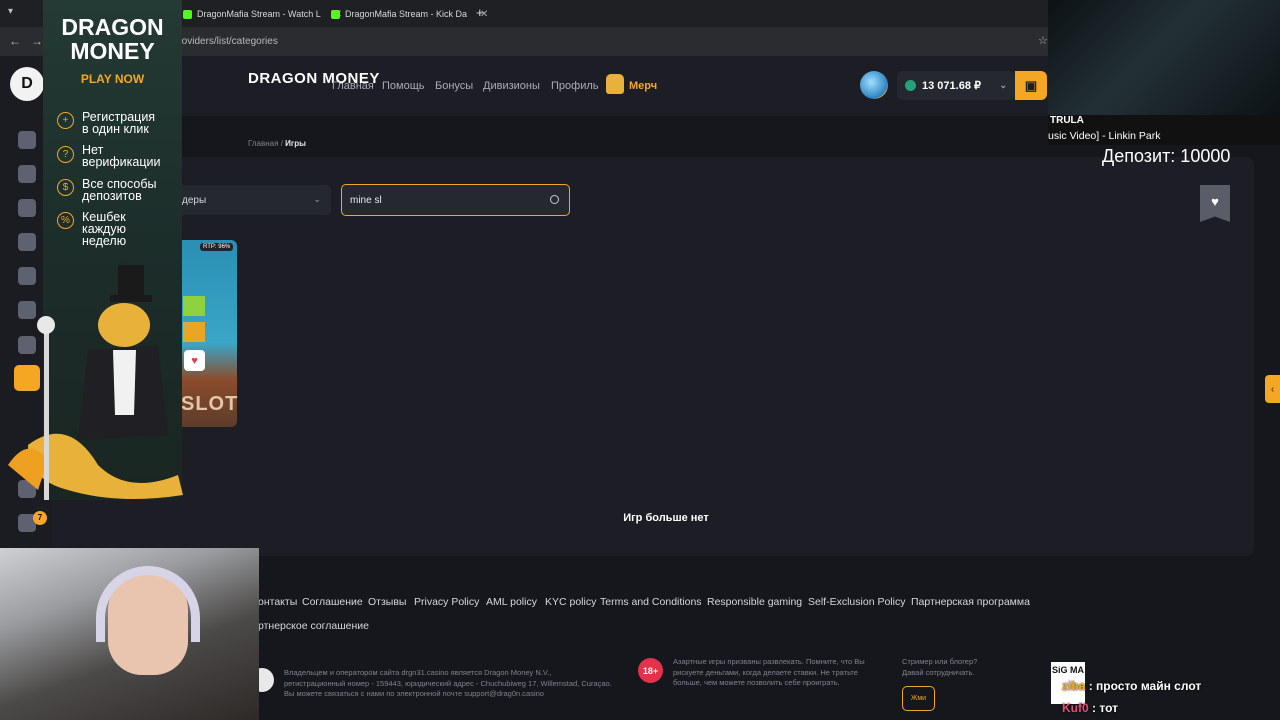 The height and width of the screenshot is (720, 1280). Describe the element at coordinates (224, 41) in the screenshot. I see `url-field: /providers/list/categories` at that location.